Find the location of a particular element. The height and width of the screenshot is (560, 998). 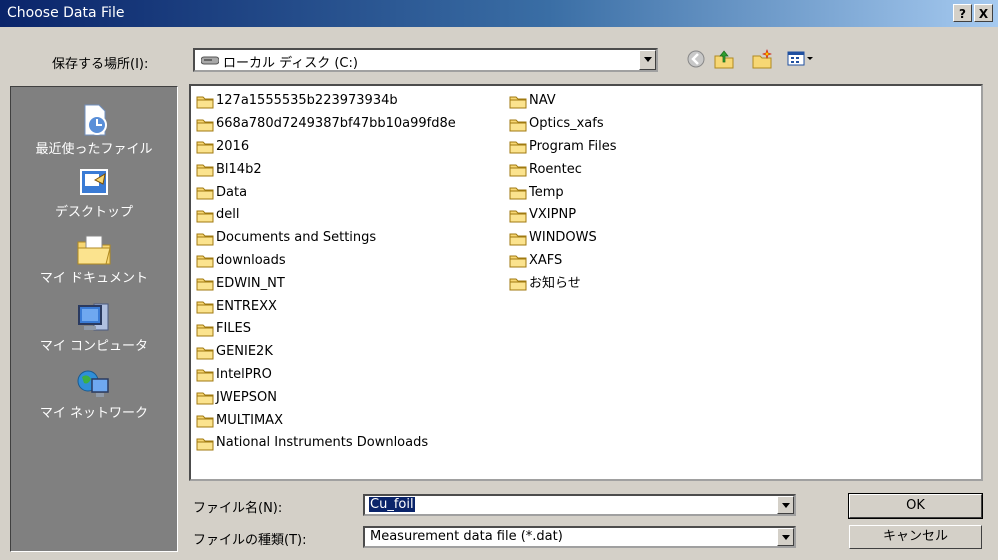

folder-item: Bl14b2 is located at coordinates (326, 169).